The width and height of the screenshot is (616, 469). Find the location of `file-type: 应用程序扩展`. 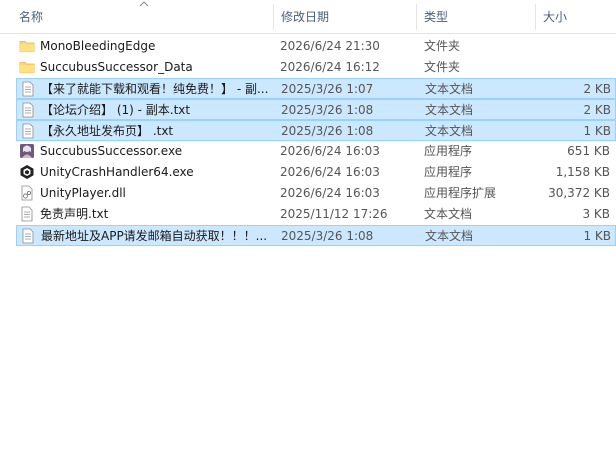

file-type: 应用程序扩展 is located at coordinates (460, 193).